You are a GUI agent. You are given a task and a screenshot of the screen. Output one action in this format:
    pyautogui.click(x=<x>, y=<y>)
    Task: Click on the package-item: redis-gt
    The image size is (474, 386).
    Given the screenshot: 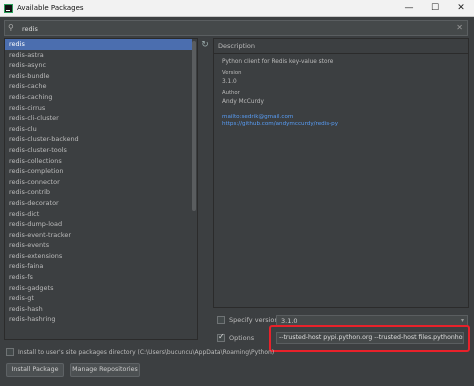 What is the action you would take?
    pyautogui.click(x=101, y=298)
    